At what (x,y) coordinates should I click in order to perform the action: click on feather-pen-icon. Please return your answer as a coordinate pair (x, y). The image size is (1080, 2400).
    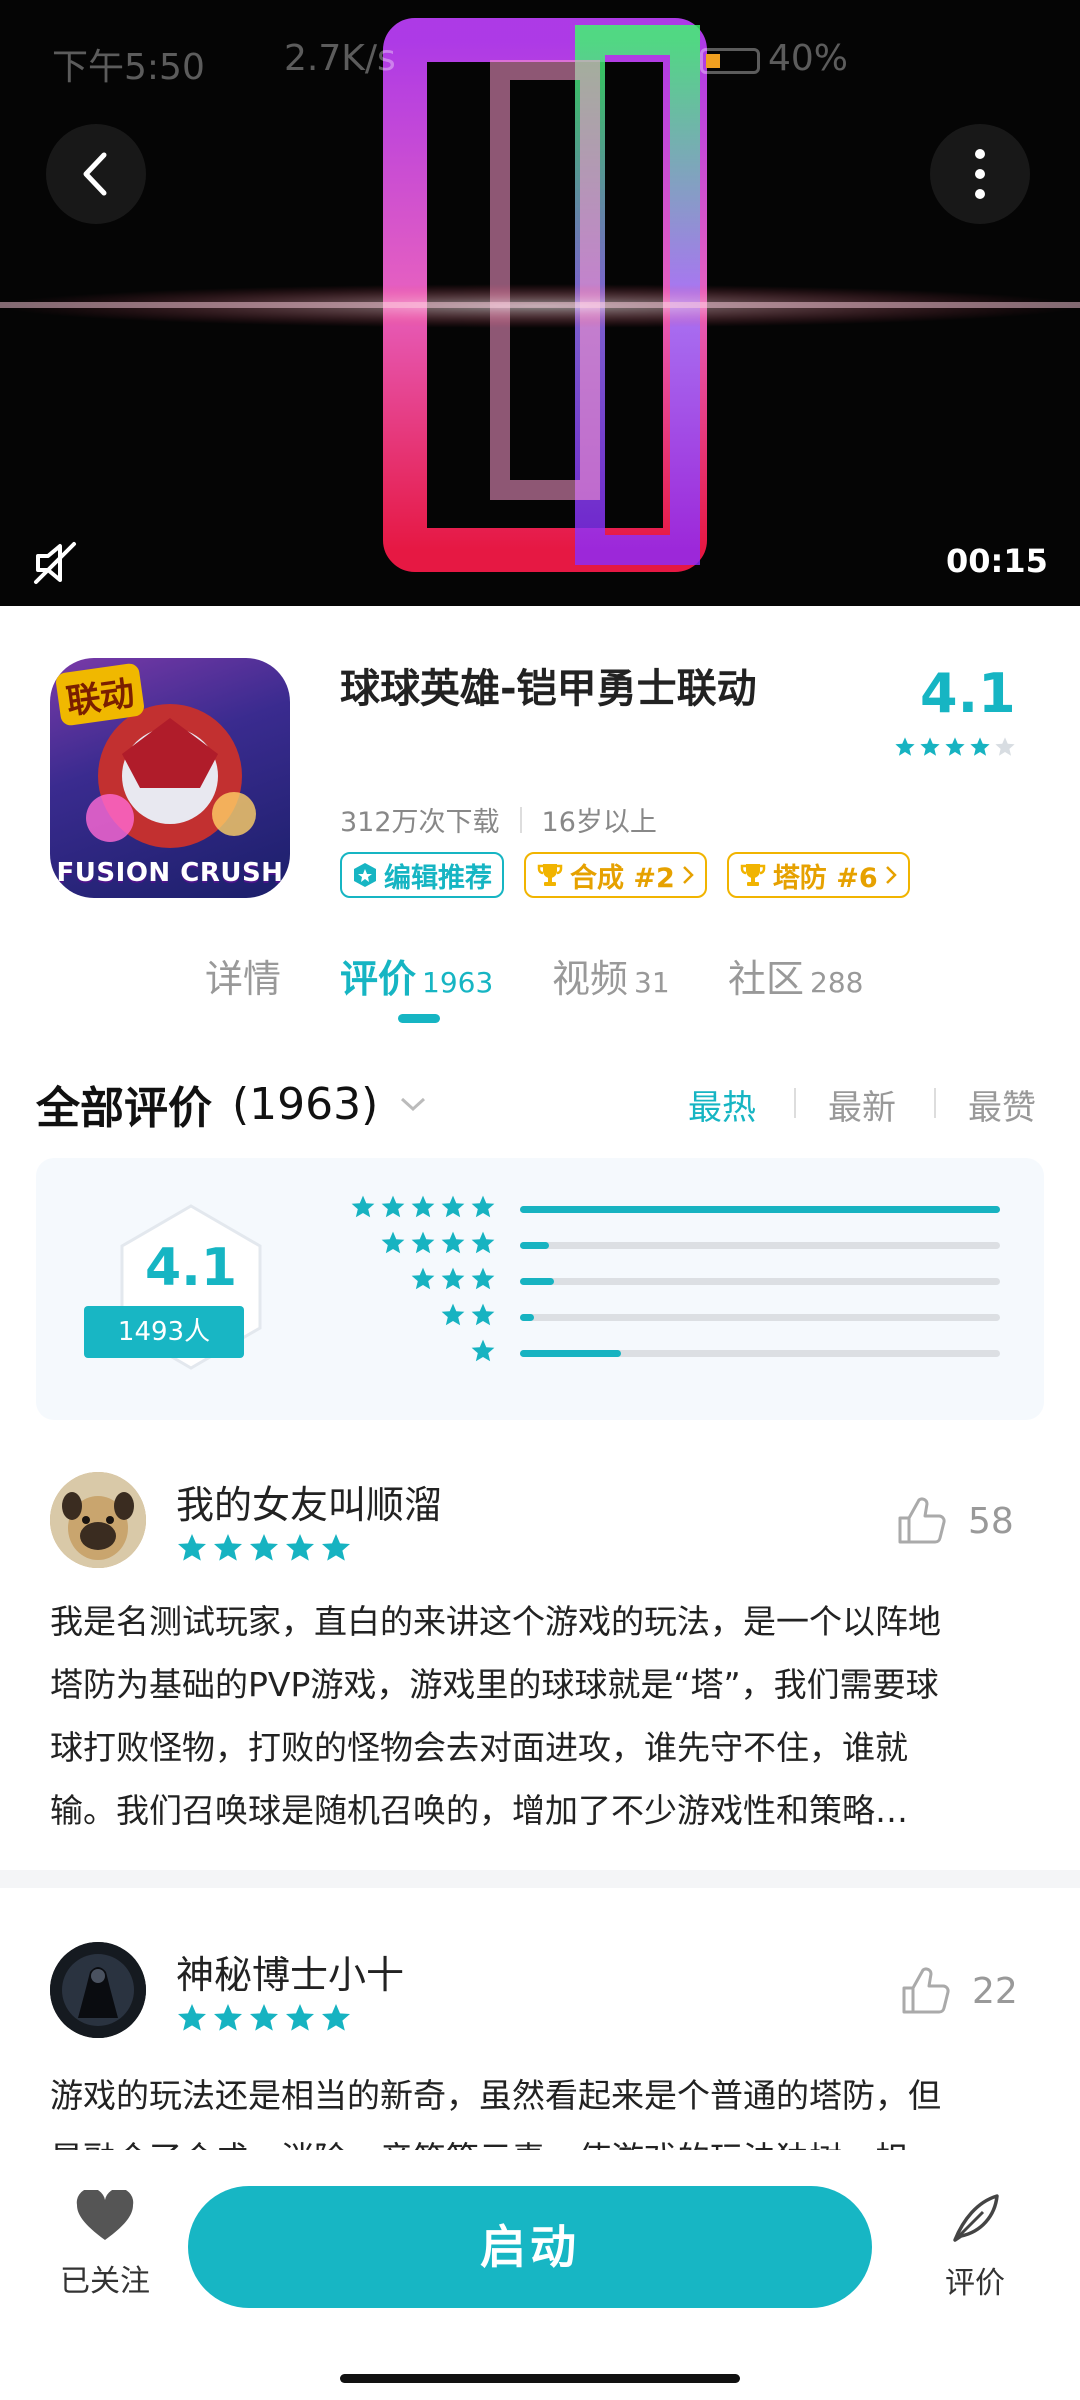
    Looking at the image, I should click on (976, 2218).